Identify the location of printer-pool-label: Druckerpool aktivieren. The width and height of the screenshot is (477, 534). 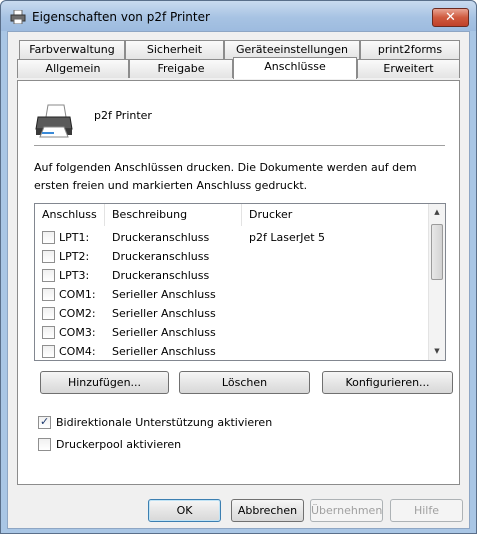
(119, 444).